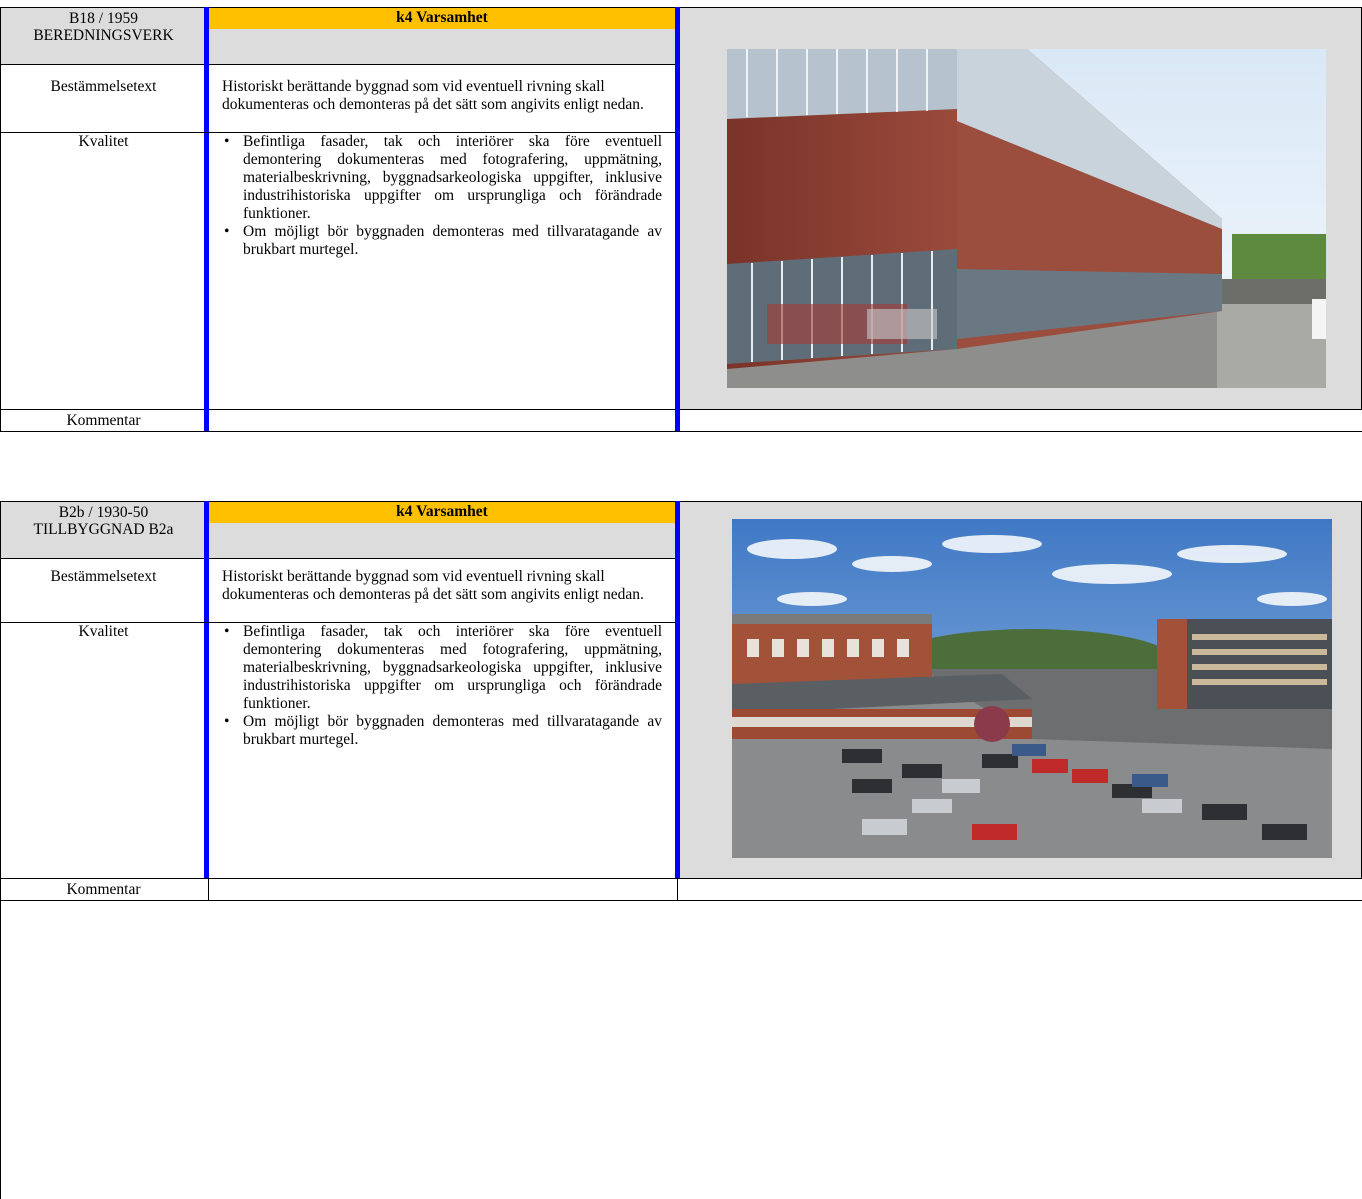  Describe the element at coordinates (1032, 688) in the screenshot. I see `parking-lot-photo` at that location.